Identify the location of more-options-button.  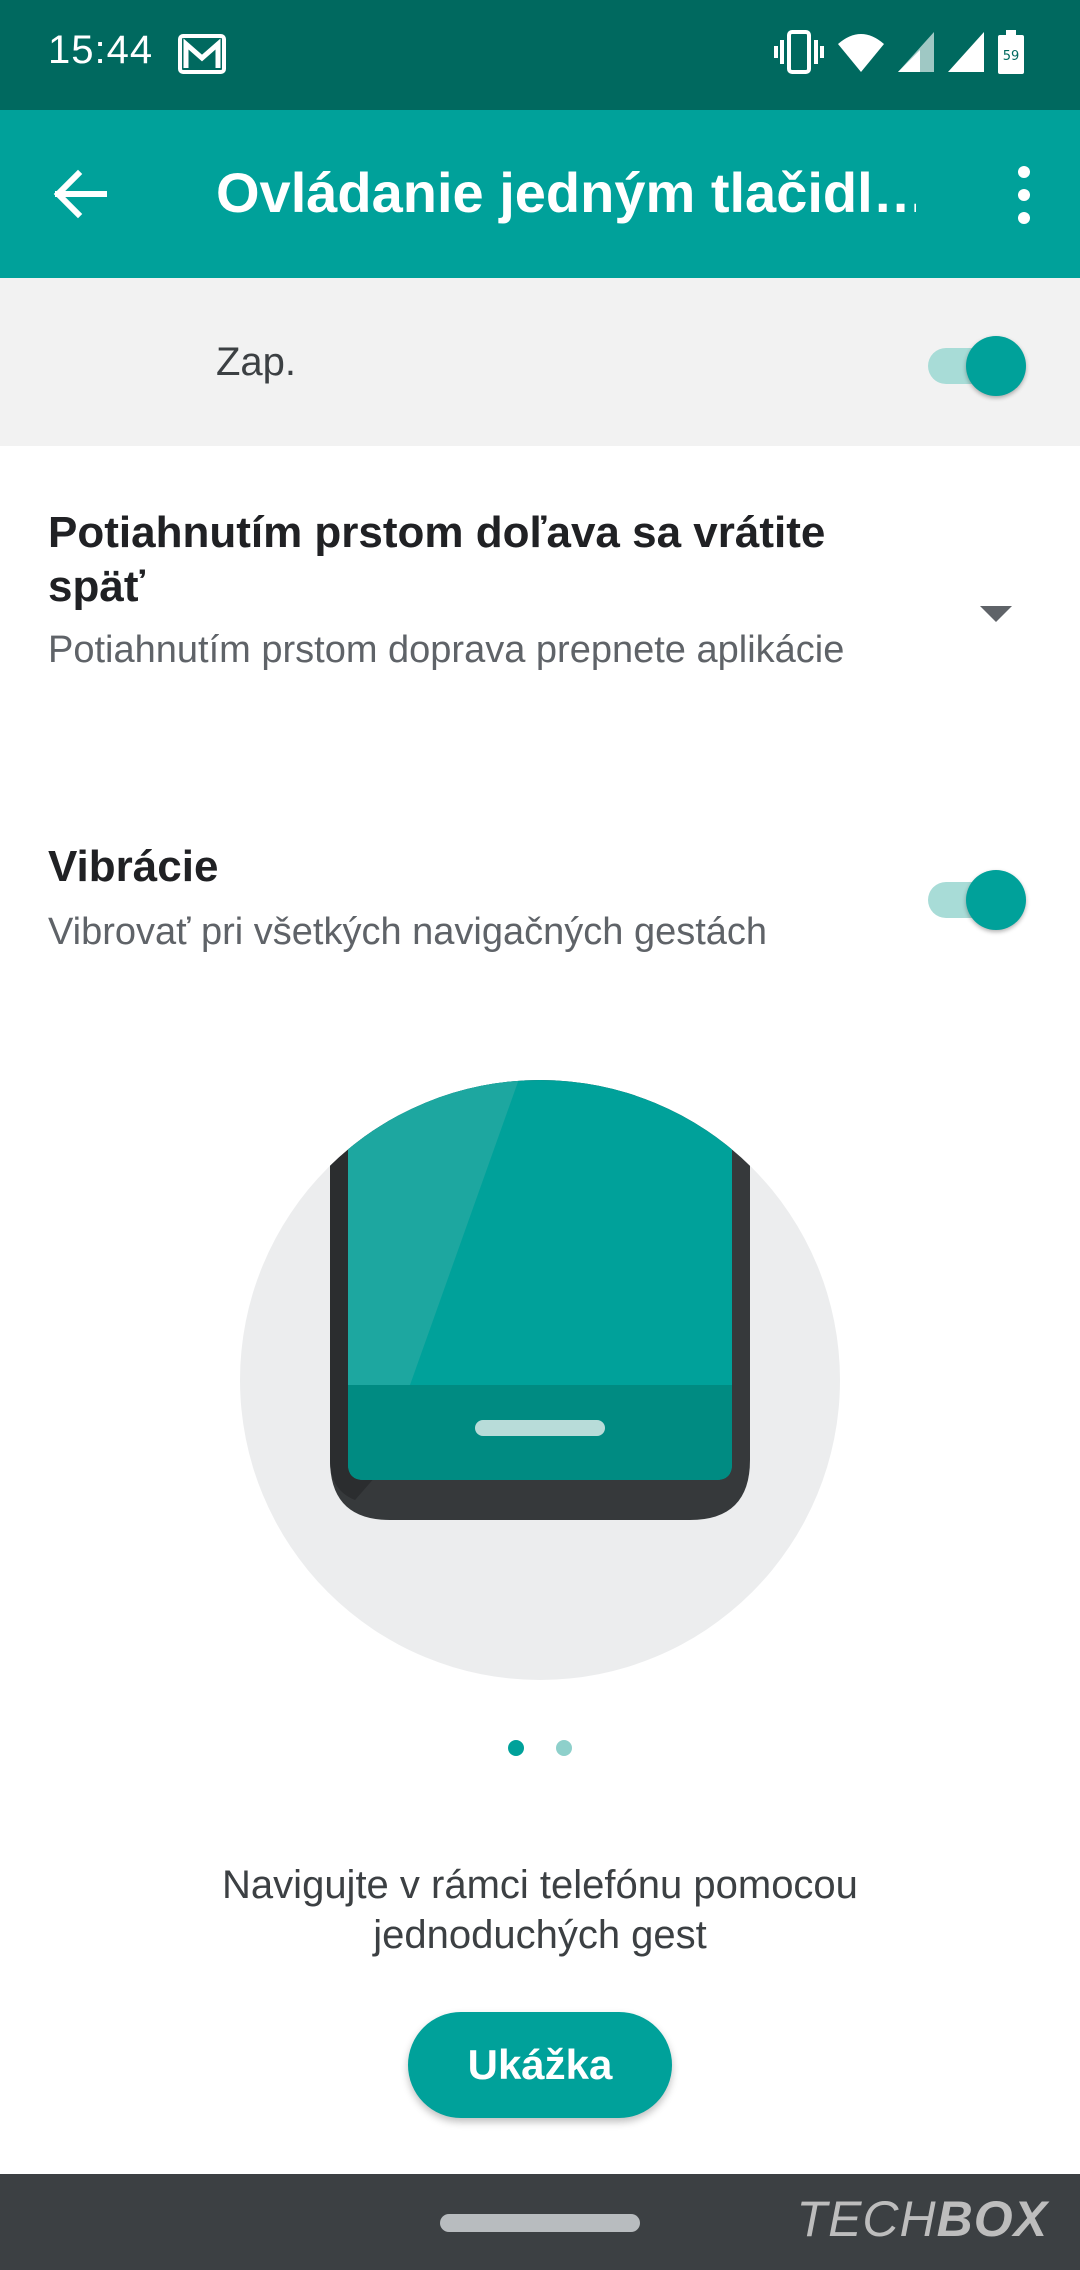
(1024, 195).